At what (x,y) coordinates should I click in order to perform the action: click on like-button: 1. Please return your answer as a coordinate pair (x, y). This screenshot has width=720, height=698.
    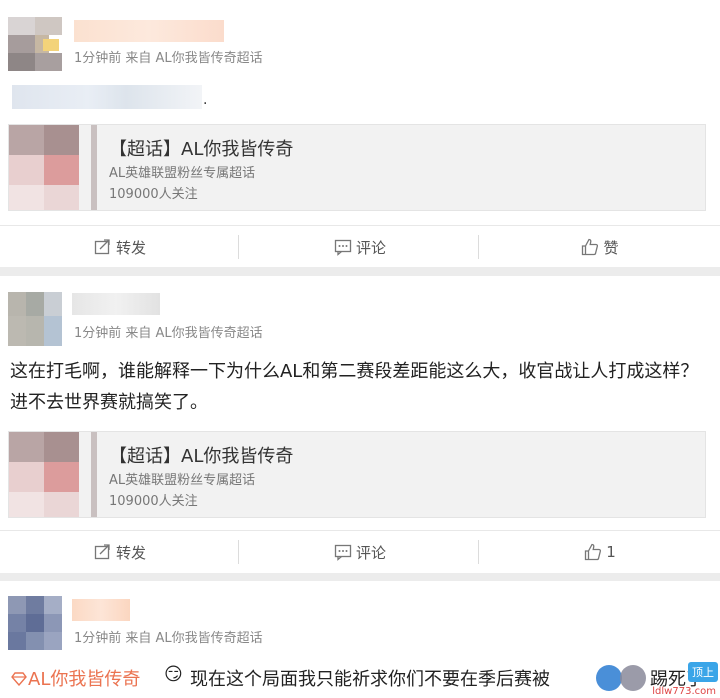
    Looking at the image, I should click on (600, 552).